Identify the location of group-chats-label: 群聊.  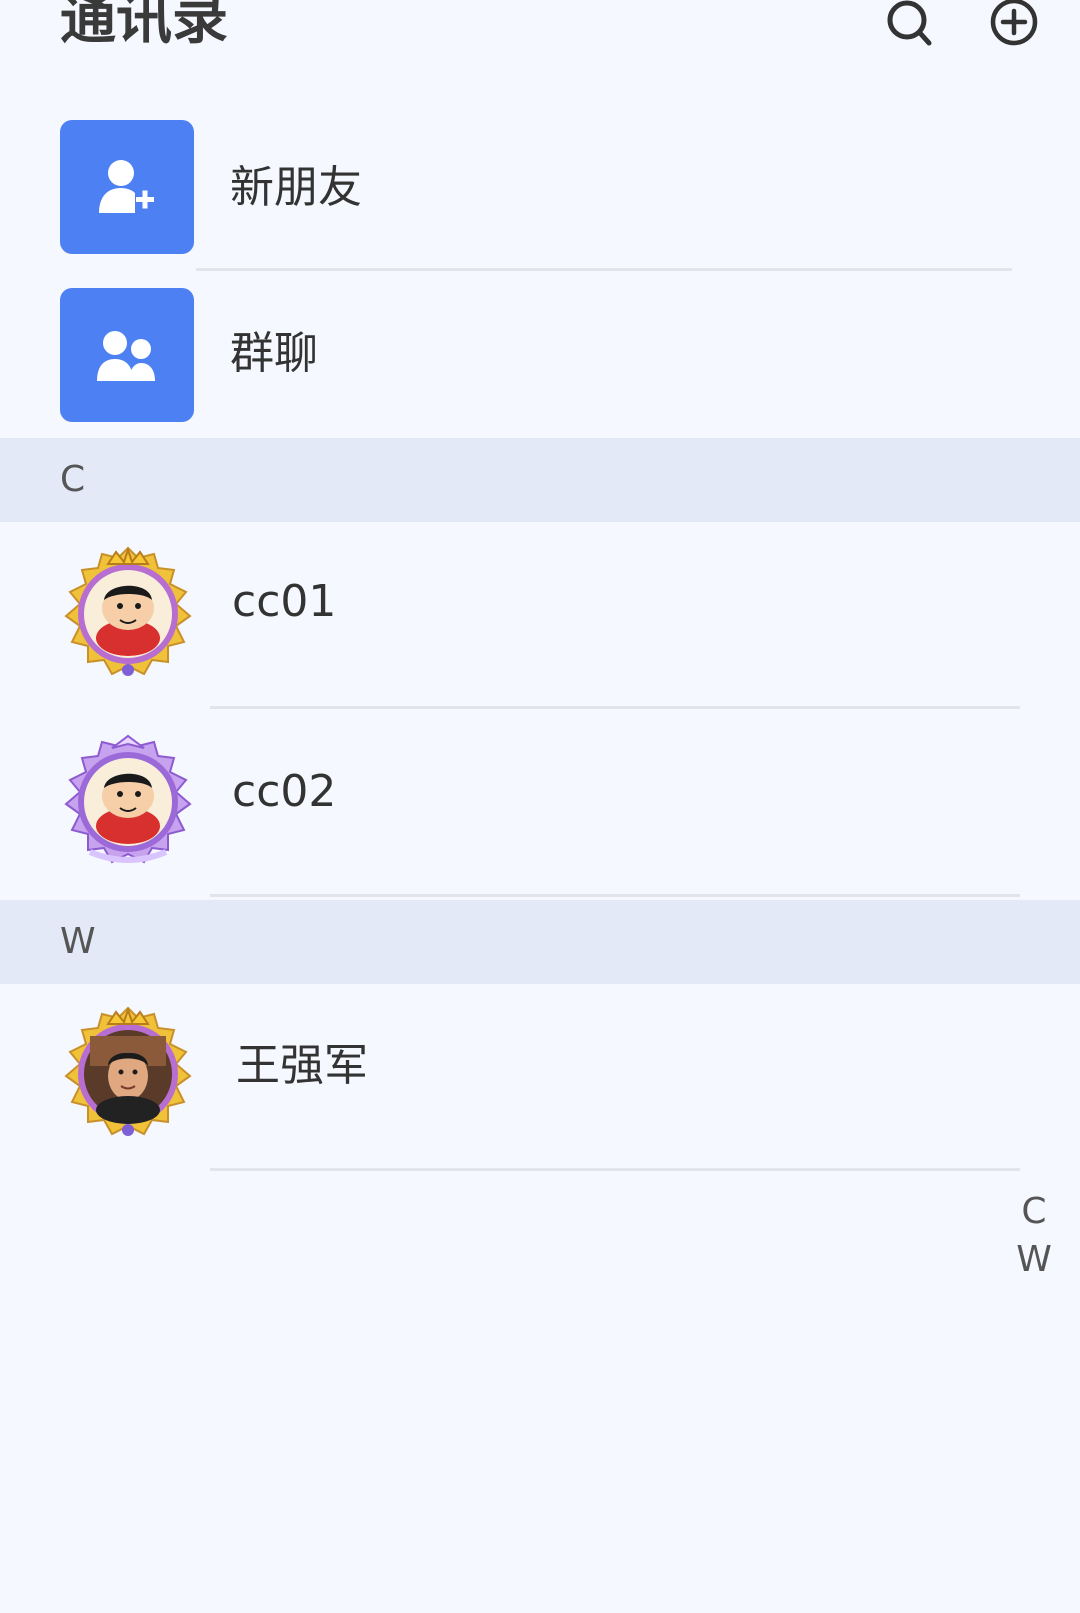
(274, 353).